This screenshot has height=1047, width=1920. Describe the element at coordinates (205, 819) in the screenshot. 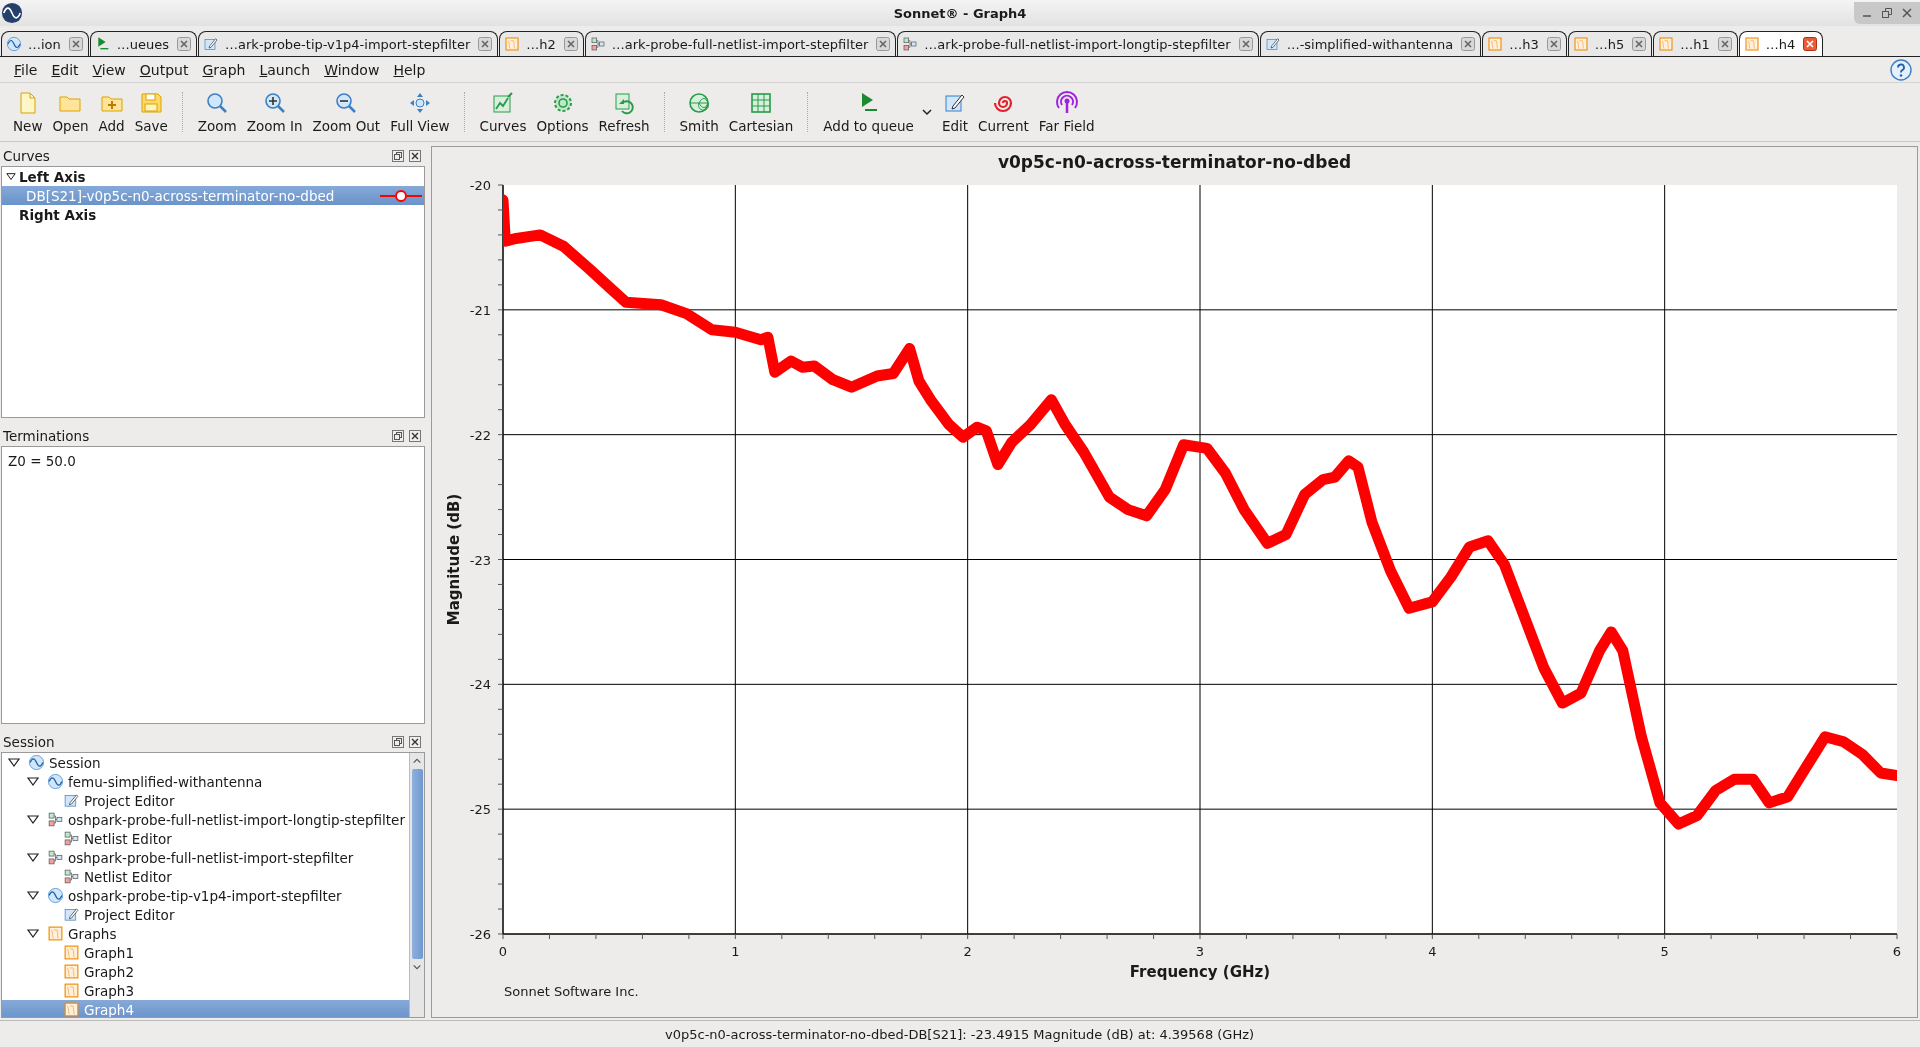

I see `tree-item: oshpark-probe-full-netlist-import-longtip-stepfilter` at that location.